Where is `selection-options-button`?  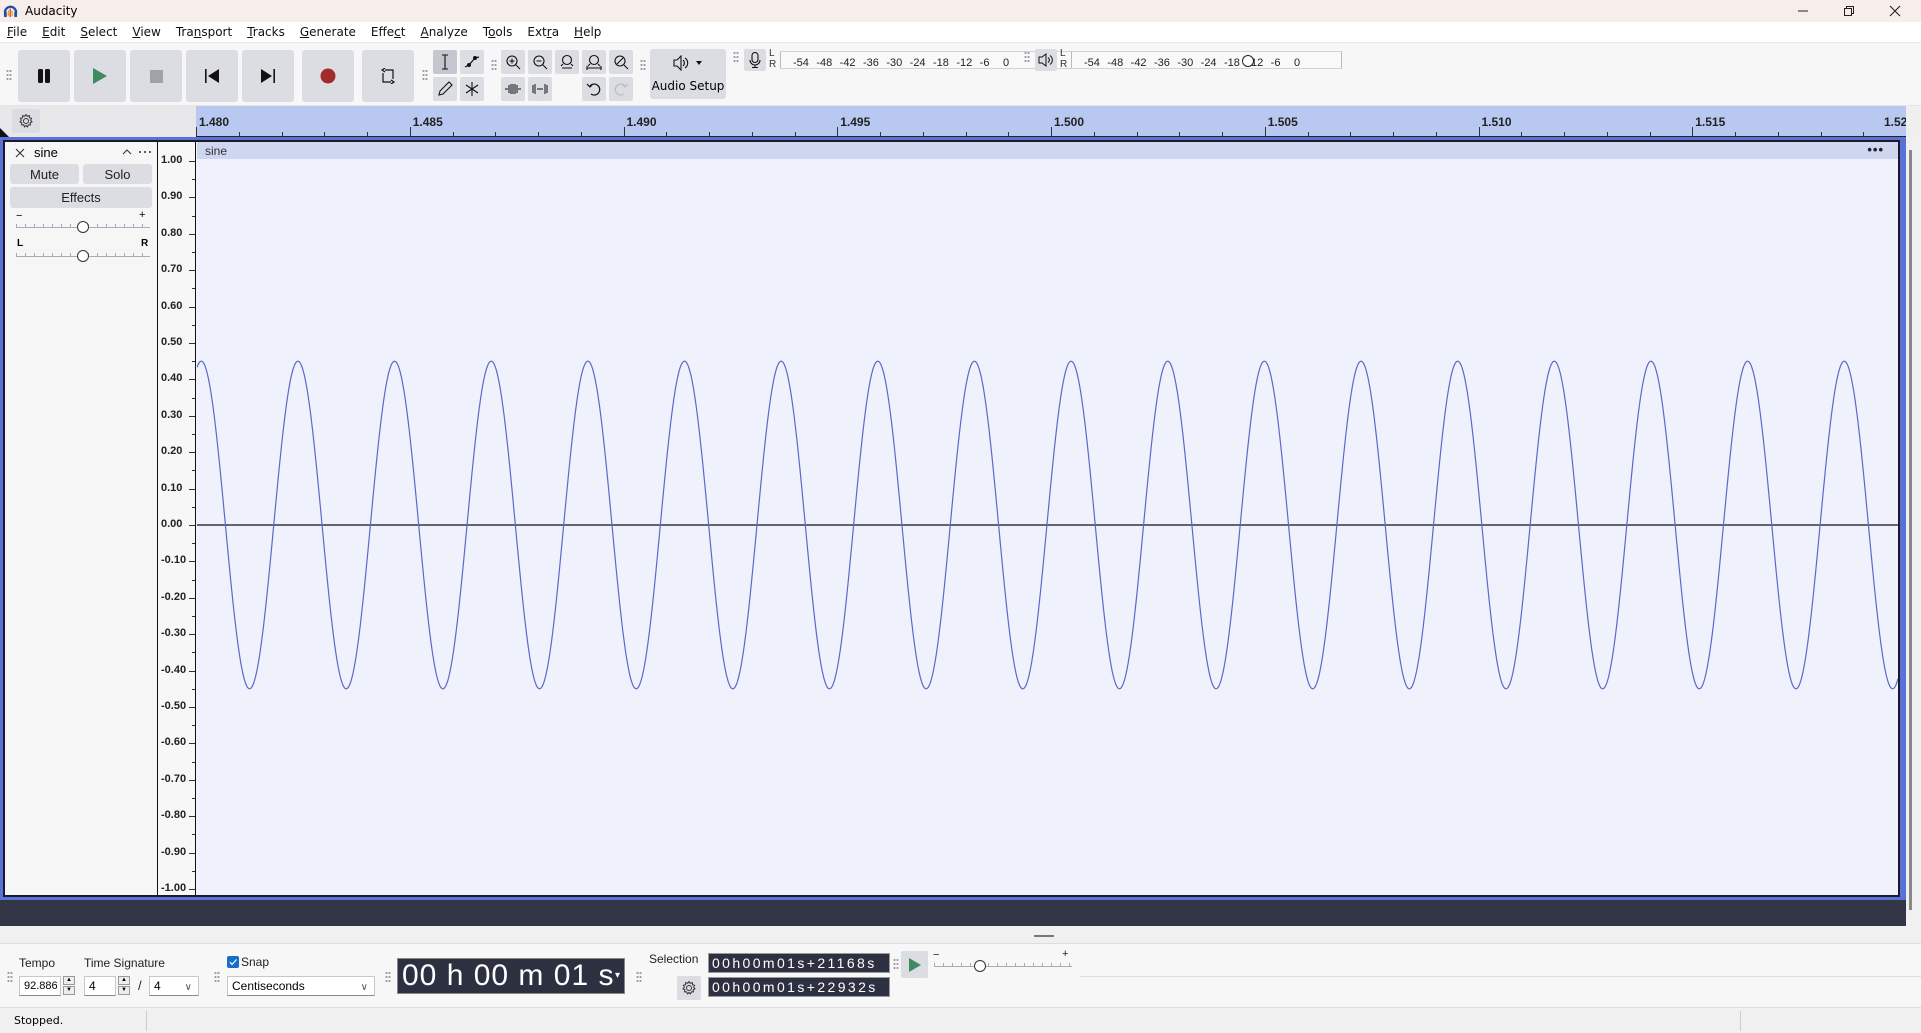 selection-options-button is located at coordinates (689, 988).